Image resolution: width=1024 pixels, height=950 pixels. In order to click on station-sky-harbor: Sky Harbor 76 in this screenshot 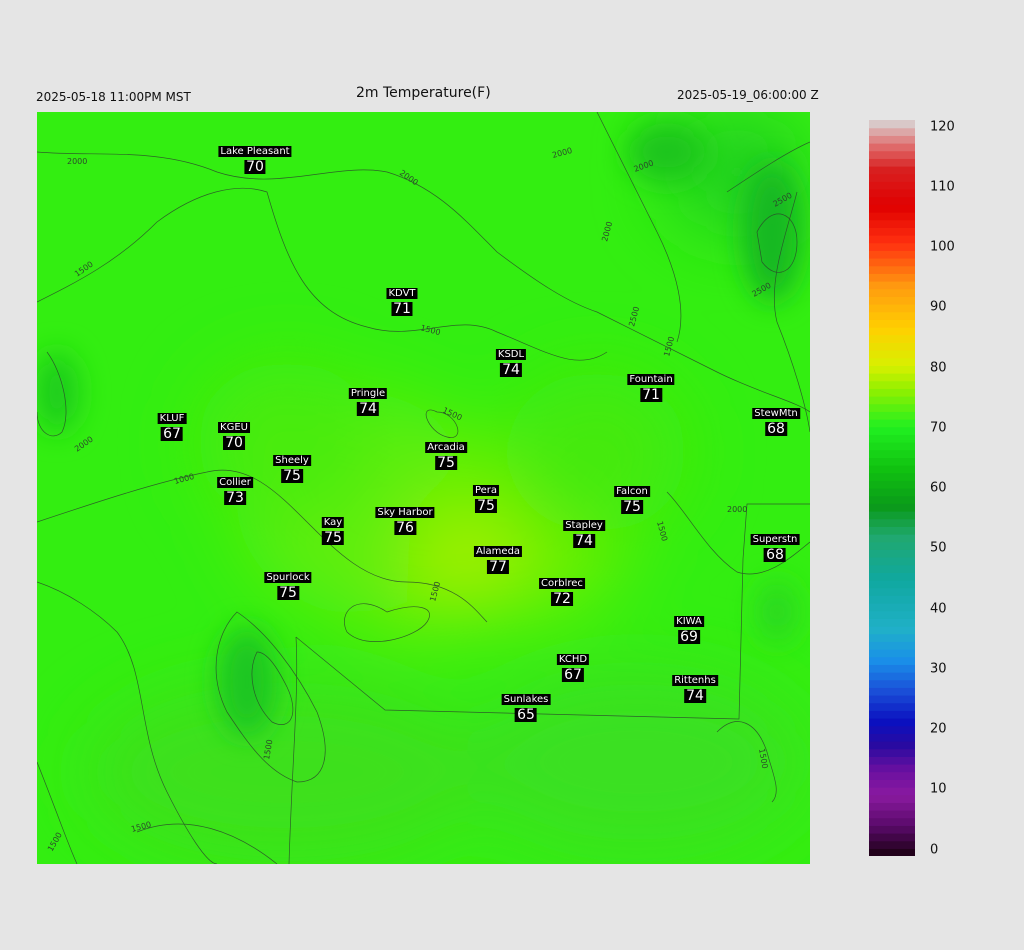, I will do `click(405, 518)`.